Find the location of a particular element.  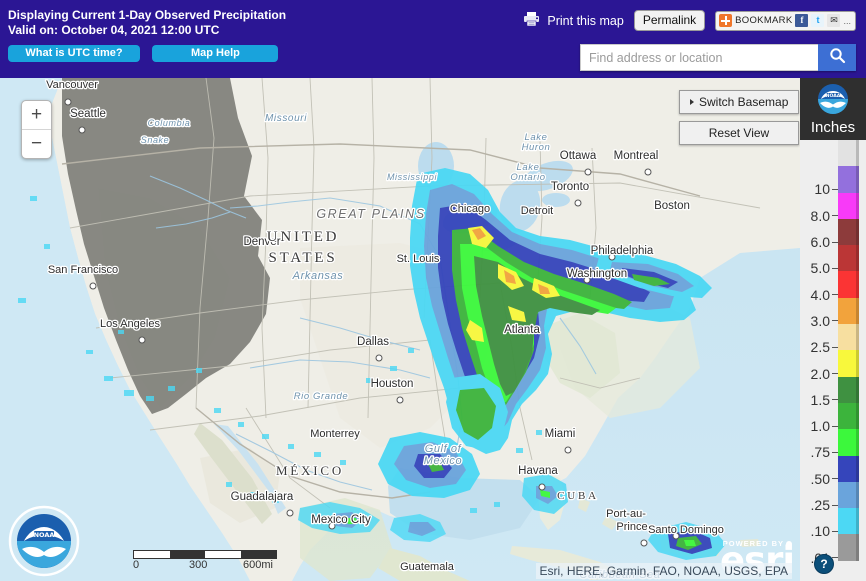

bookmark-label: BOOKMARK is located at coordinates (764, 20).